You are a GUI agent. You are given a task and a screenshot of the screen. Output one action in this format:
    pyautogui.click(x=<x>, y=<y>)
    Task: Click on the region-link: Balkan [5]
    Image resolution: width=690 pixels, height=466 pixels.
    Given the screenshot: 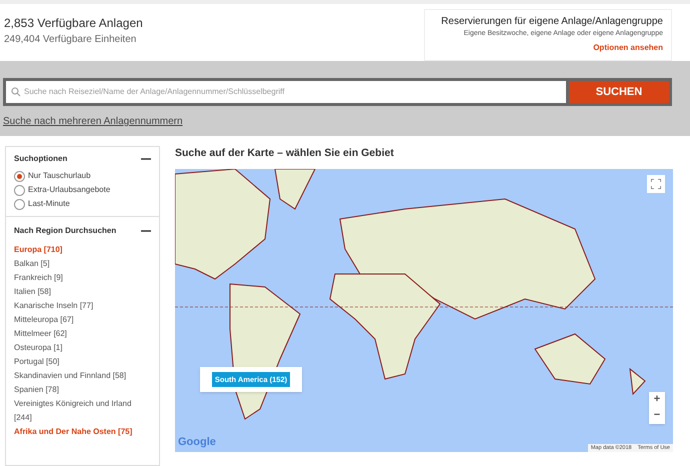 What is the action you would take?
    pyautogui.click(x=82, y=264)
    